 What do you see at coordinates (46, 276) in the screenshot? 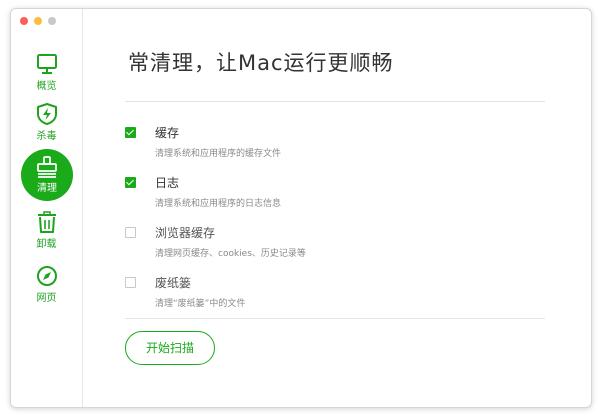
I see `compass-icon` at bounding box center [46, 276].